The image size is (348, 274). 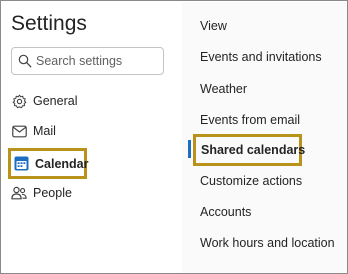 I want to click on nav-item-mail: Mail, so click(x=33, y=131).